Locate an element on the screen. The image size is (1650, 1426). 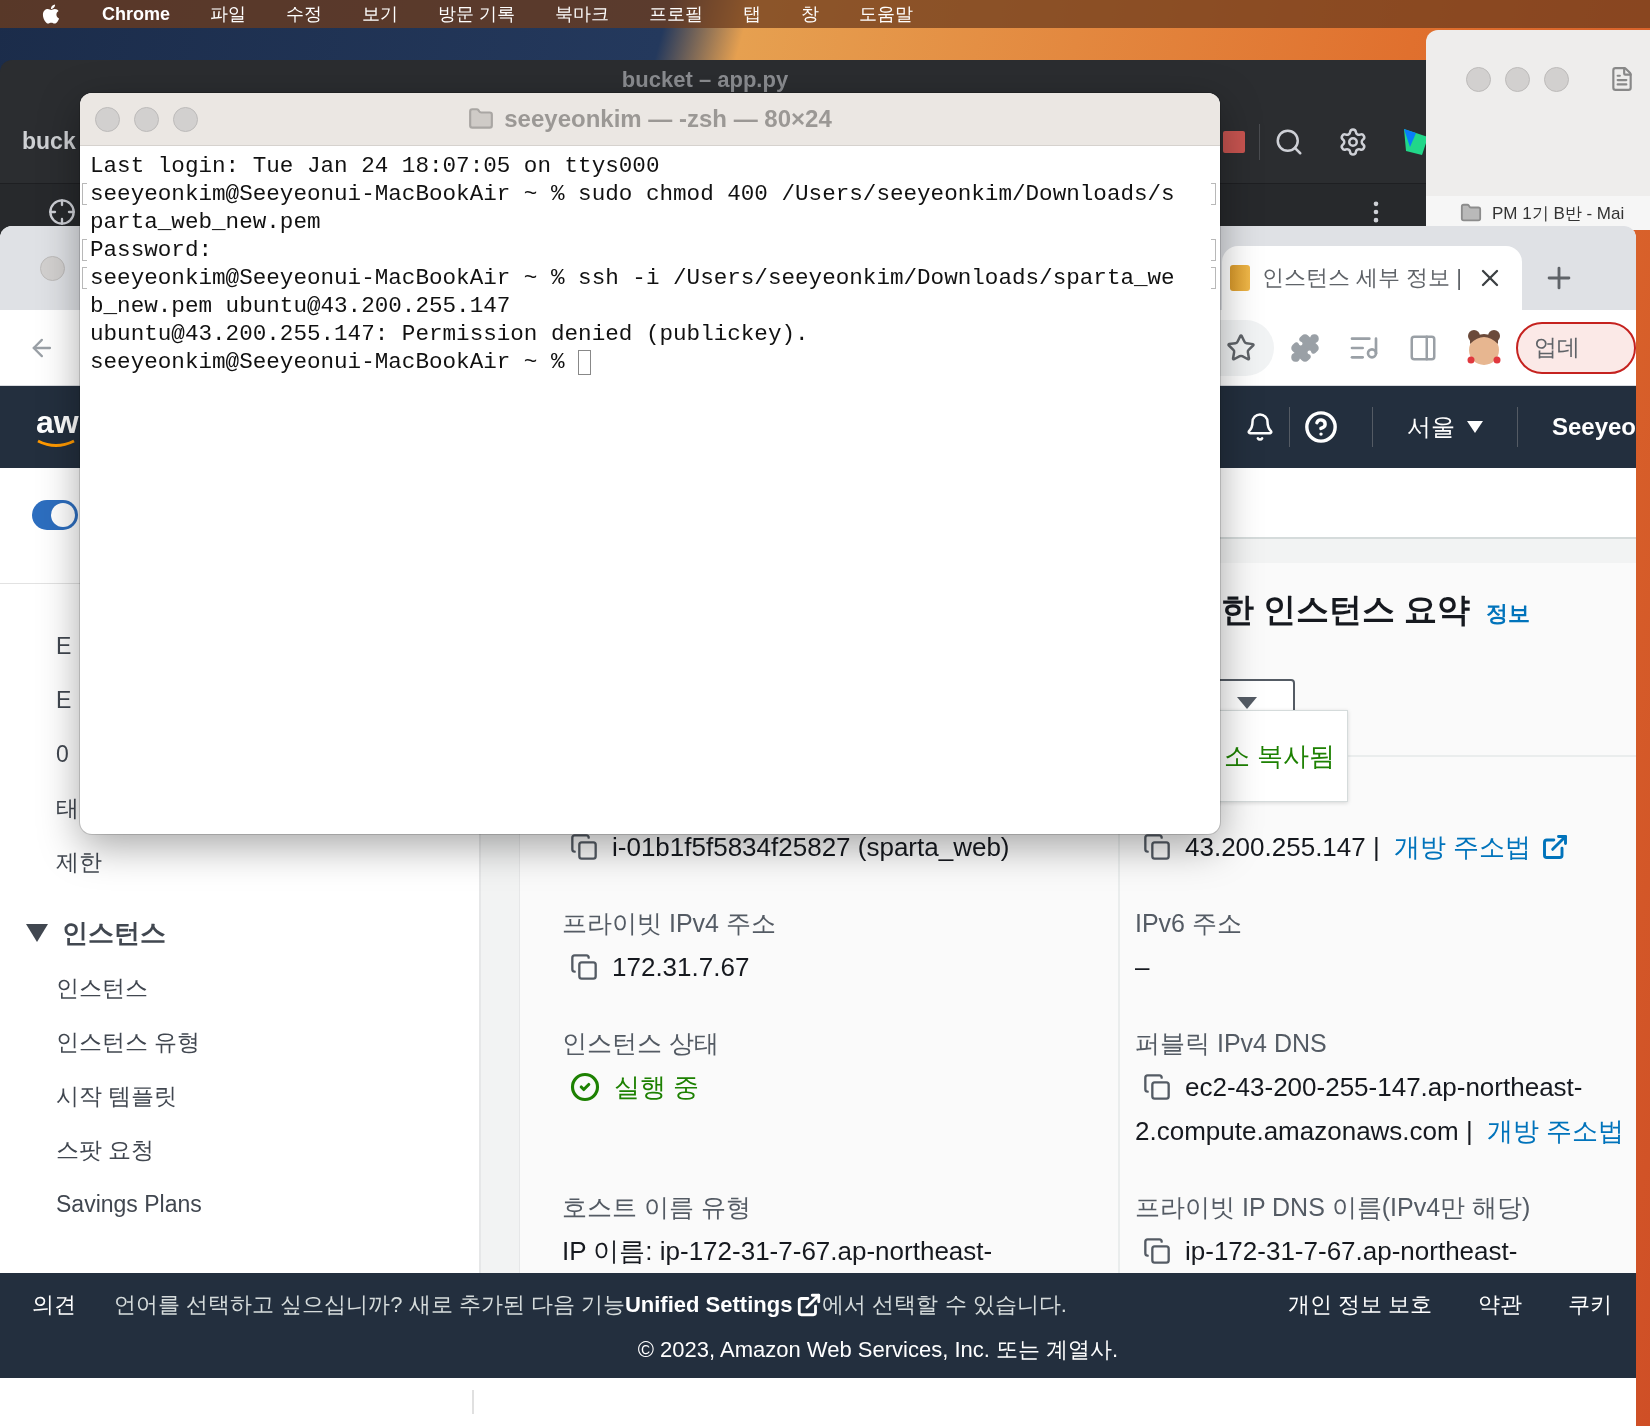
window-title: seeyeonkim — -zsh — 80×24 is located at coordinates (668, 119).